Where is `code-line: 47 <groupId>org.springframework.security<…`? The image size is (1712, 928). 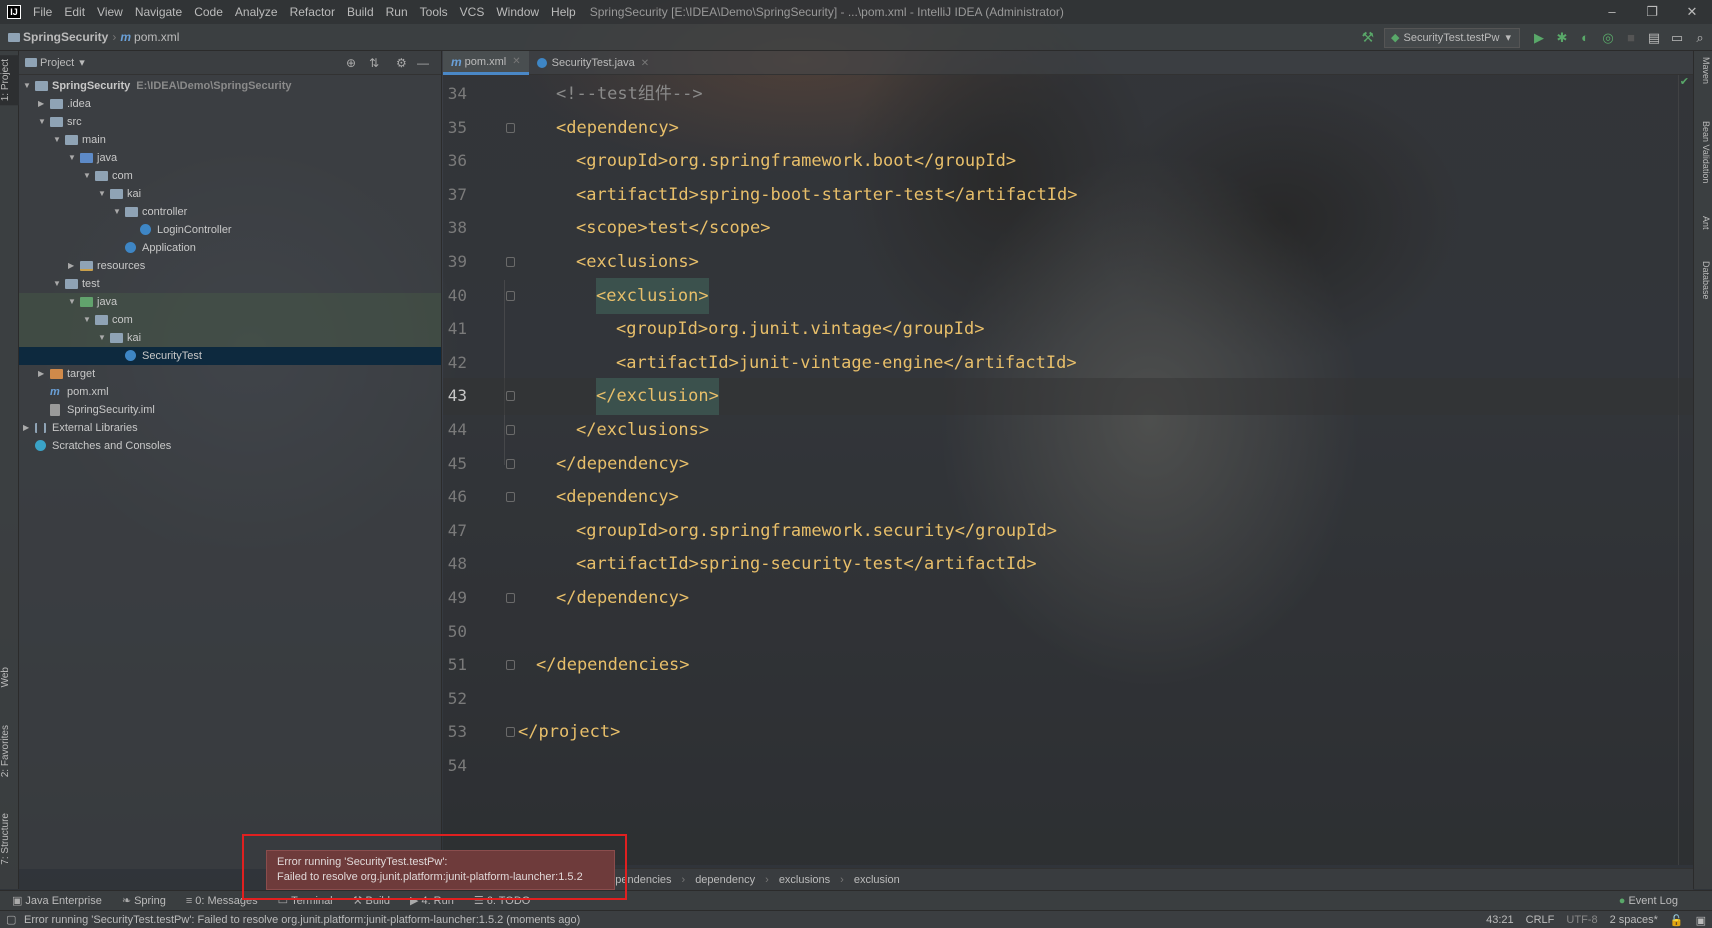 code-line: 47 <groupId>org.springframework.security<… is located at coordinates (1068, 531).